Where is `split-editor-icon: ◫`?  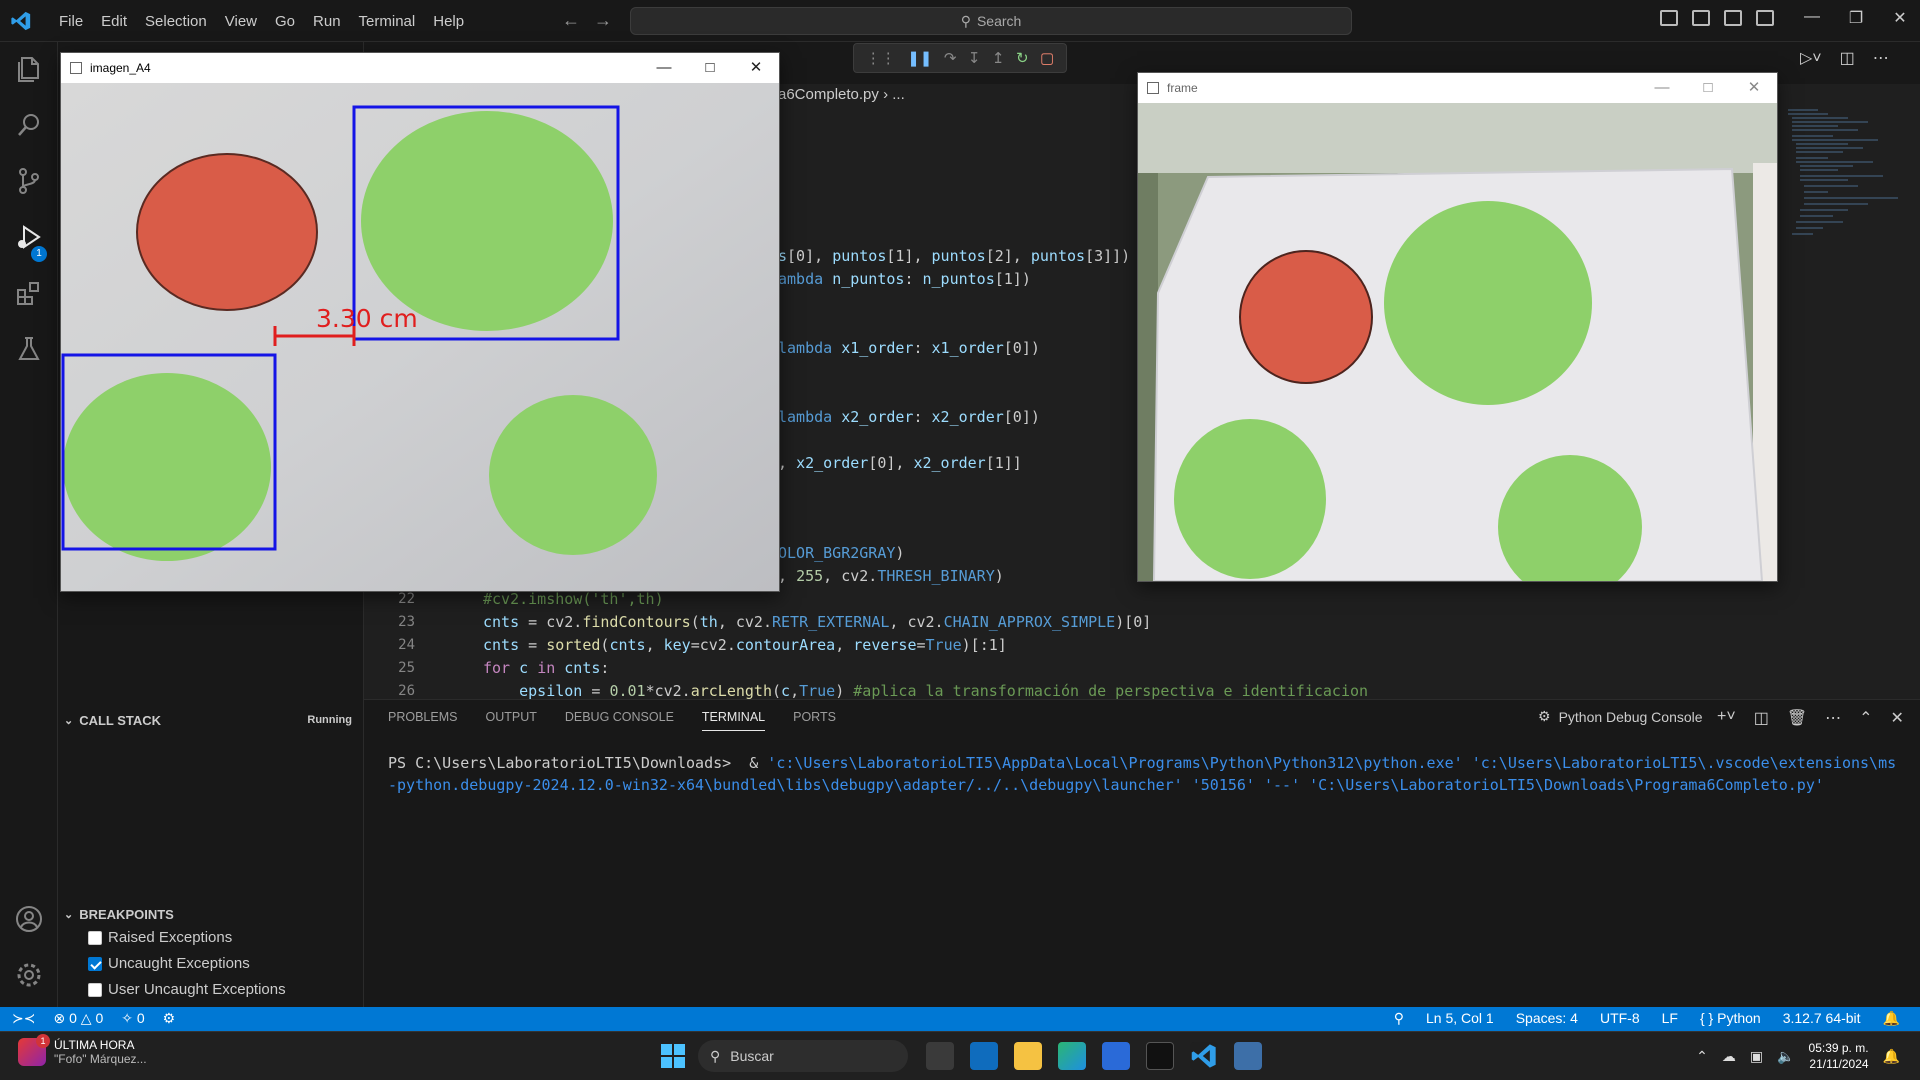
split-editor-icon: ◫ is located at coordinates (1847, 58).